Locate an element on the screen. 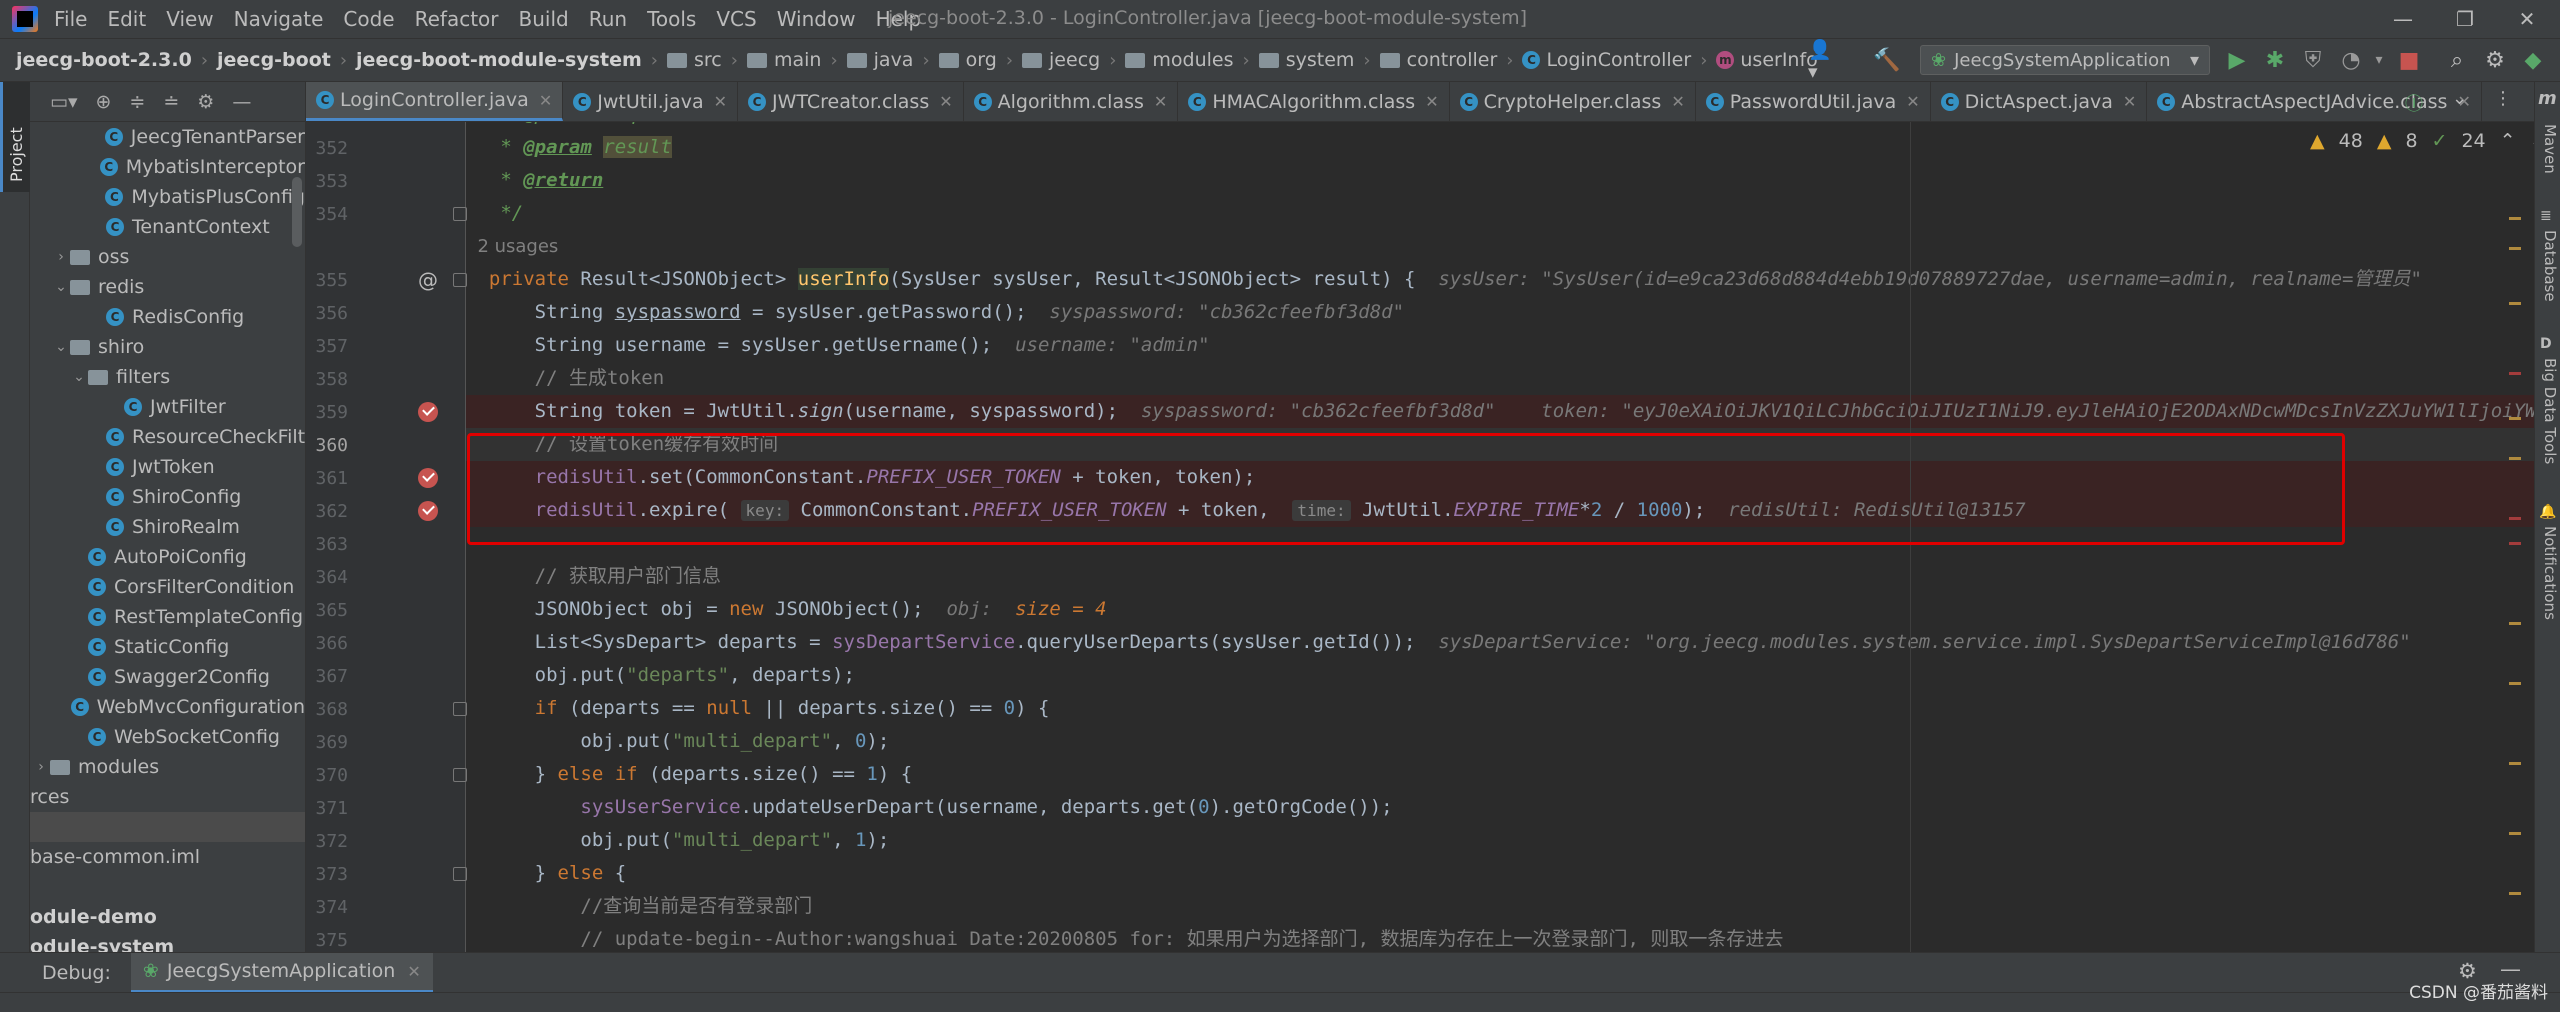 The width and height of the screenshot is (2560, 1012). run-configuration-select: ❀ JeecgSystemApplication ▾ is located at coordinates (2065, 60).